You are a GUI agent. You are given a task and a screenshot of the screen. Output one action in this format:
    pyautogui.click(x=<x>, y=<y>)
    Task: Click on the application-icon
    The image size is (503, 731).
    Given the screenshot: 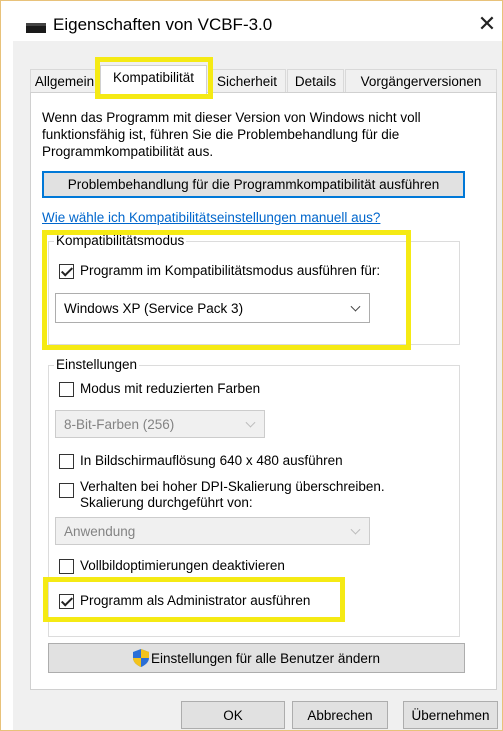 What is the action you would take?
    pyautogui.click(x=36, y=28)
    